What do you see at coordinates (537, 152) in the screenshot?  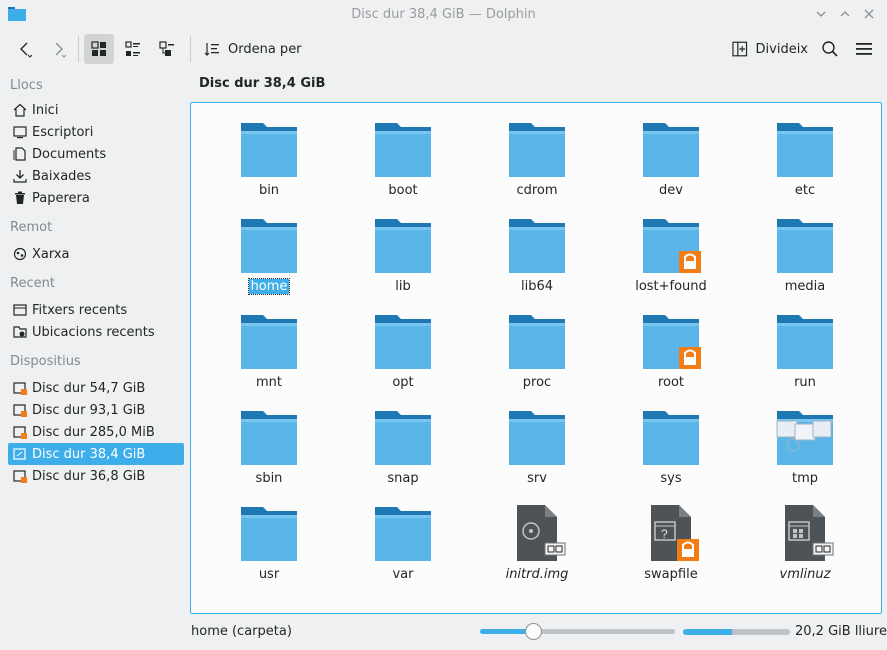 I see `file-item: cdrom` at bounding box center [537, 152].